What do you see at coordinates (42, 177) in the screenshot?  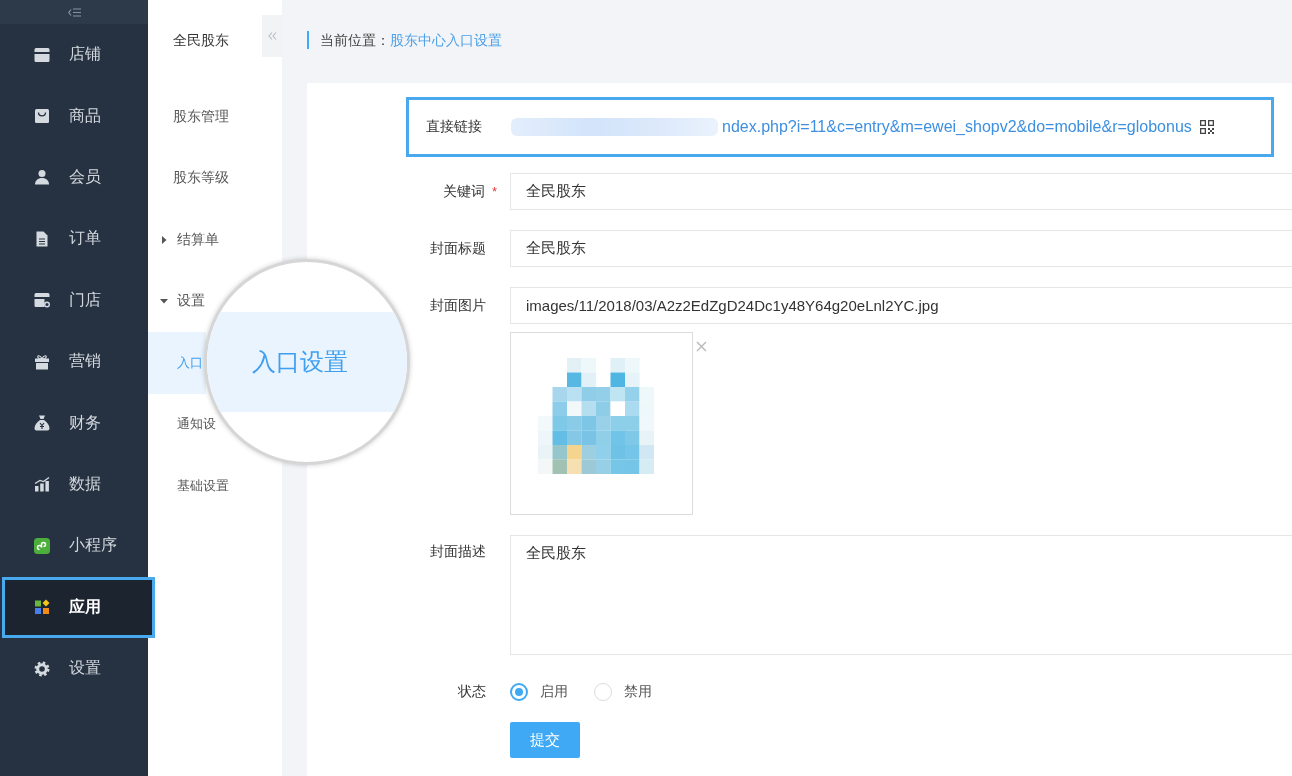 I see `user-icon` at bounding box center [42, 177].